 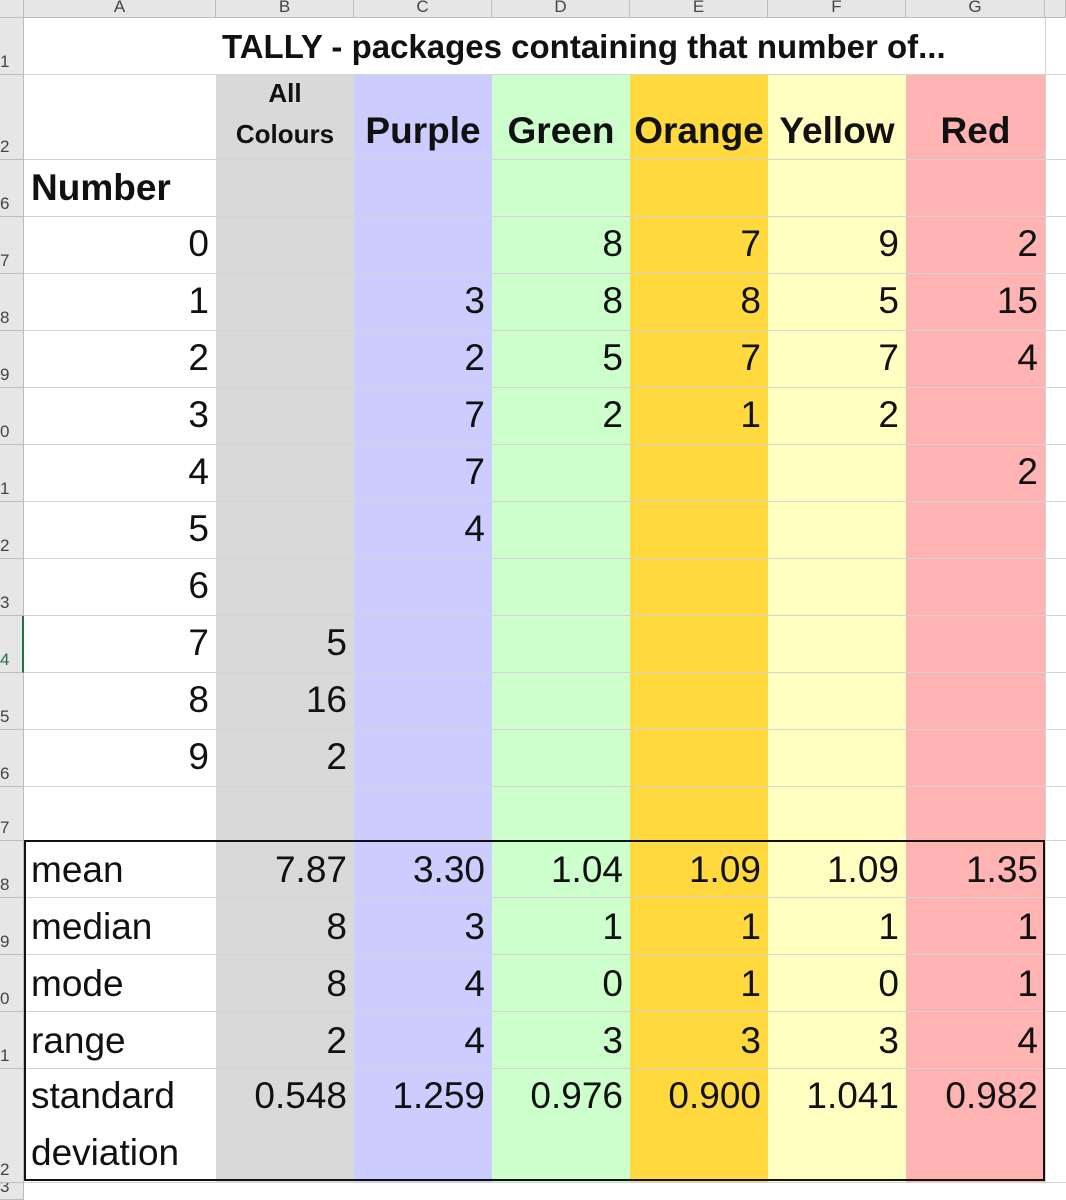 What do you see at coordinates (837, 361) in the screenshot?
I see `tally-cell-yellow: 7` at bounding box center [837, 361].